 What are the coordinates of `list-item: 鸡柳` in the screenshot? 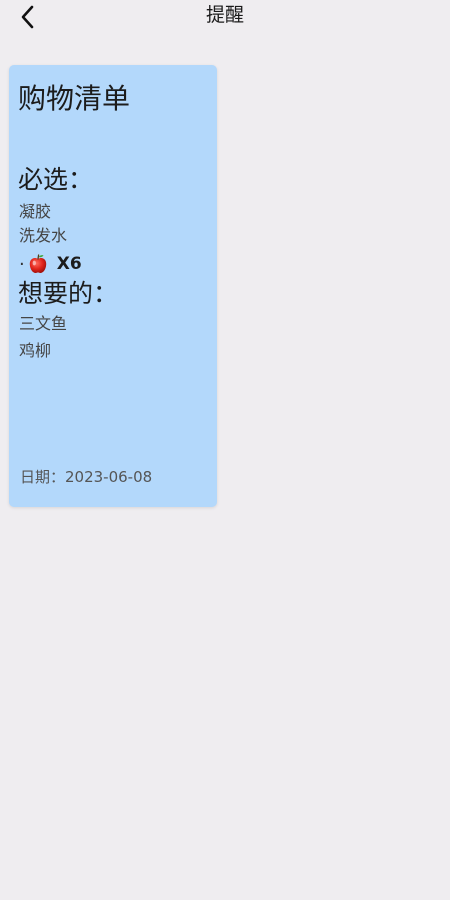 It's located at (35, 350).